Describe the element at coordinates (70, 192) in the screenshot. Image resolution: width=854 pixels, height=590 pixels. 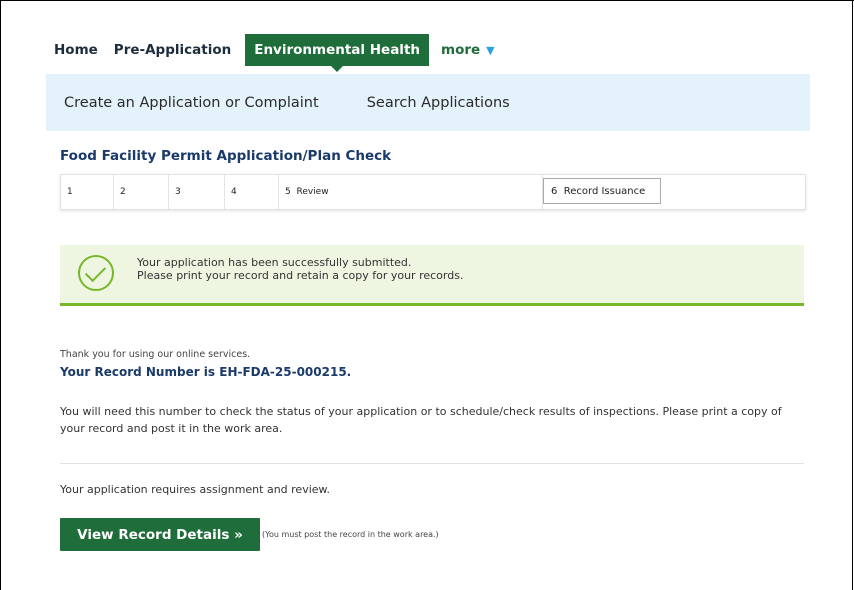
I see `step-1-number: 1` at that location.